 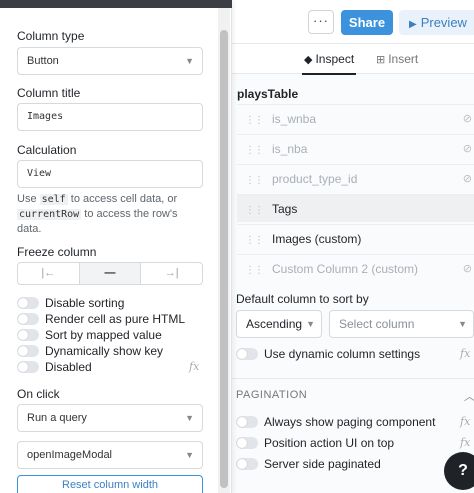 What do you see at coordinates (110, 418) in the screenshot?
I see `on-click-action-select: Run a query ▼` at bounding box center [110, 418].